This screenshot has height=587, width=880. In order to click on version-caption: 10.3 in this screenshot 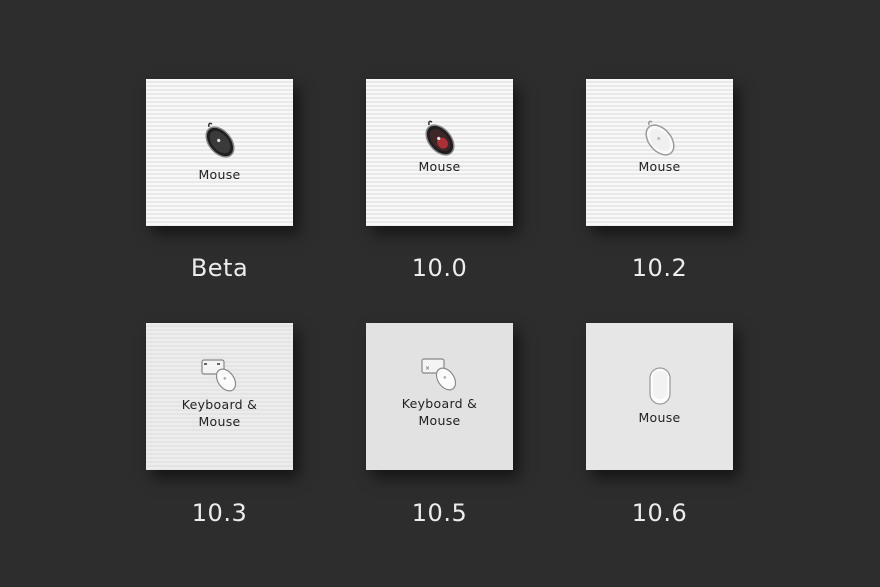, I will do `click(219, 513)`.